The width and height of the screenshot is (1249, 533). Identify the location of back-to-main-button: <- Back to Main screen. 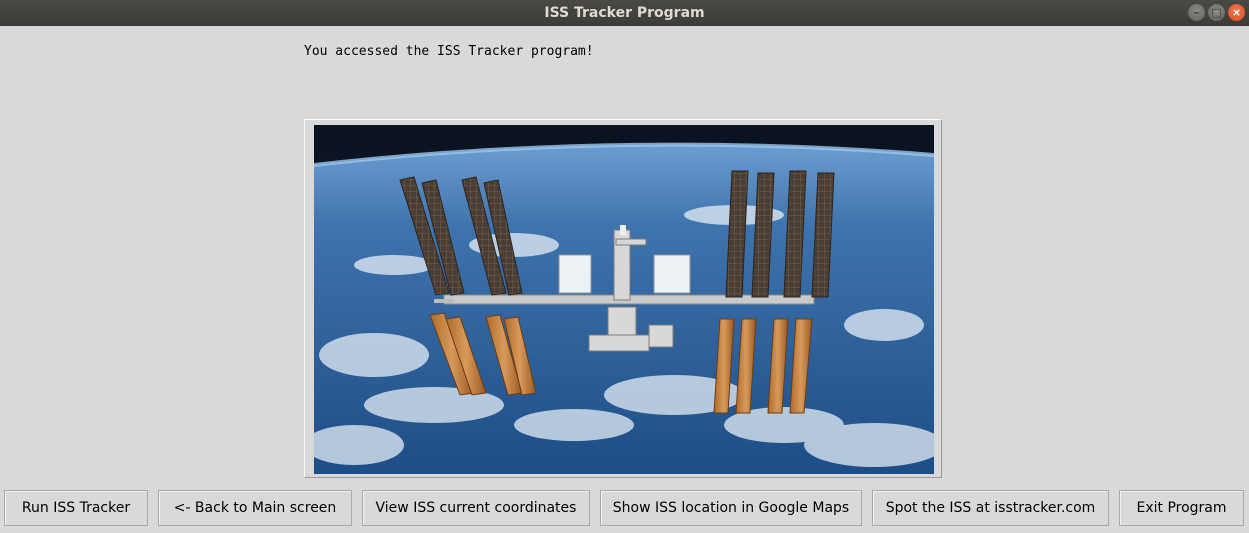
(255, 508).